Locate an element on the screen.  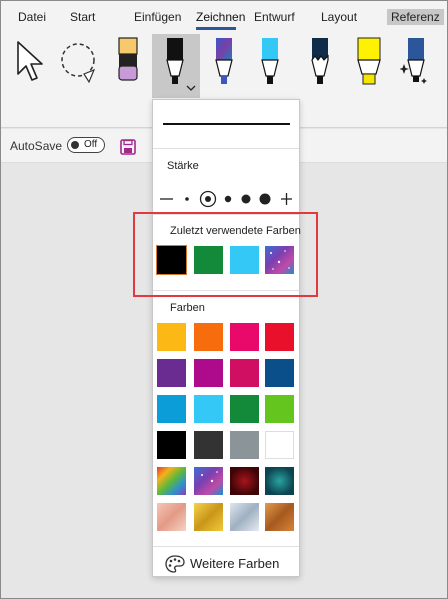
tab-entwurf: Entwurf is located at coordinates (274, 17).